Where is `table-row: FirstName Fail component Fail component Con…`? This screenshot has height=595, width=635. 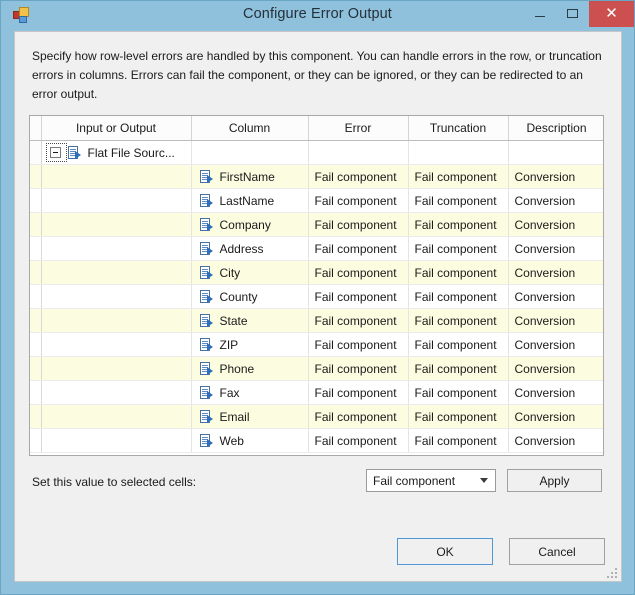 table-row: FirstName Fail component Fail component Con… is located at coordinates (316, 176).